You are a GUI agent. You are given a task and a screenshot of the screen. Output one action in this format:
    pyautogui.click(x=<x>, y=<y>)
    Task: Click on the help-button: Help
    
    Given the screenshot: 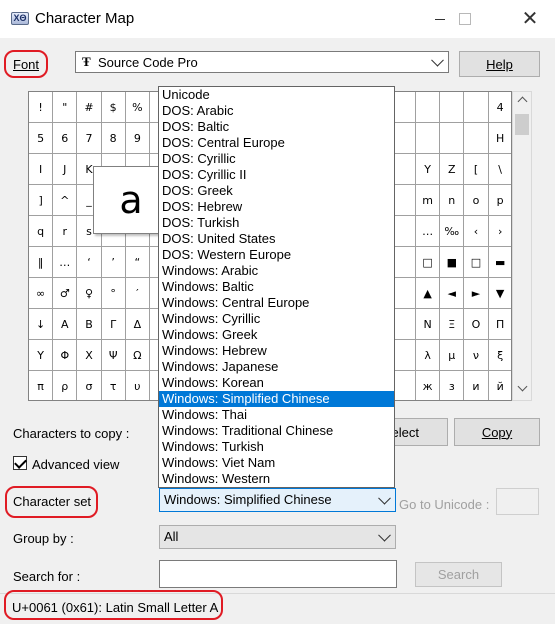 What is the action you would take?
    pyautogui.click(x=499, y=64)
    